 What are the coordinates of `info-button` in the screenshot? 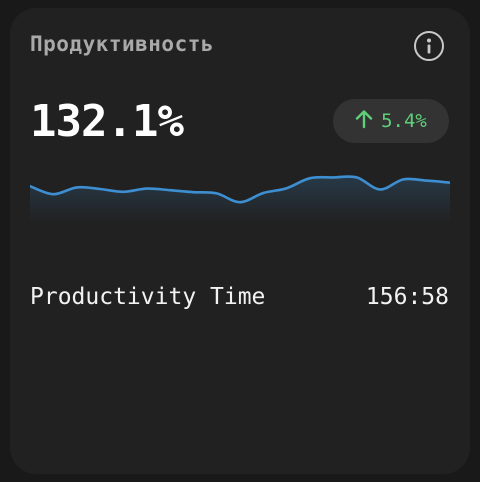 It's located at (429, 46).